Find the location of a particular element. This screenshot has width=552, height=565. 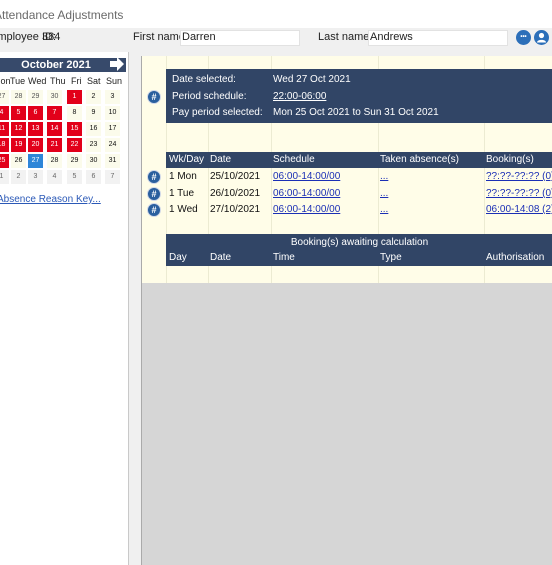

row-date: 25/10/2021 is located at coordinates (235, 176).